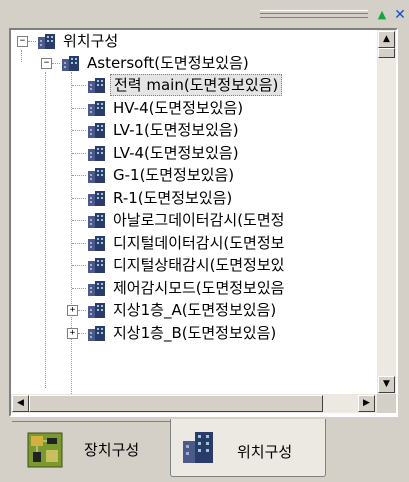 This screenshot has width=409, height=482. Describe the element at coordinates (314, 14) in the screenshot. I see `drag-grip` at that location.